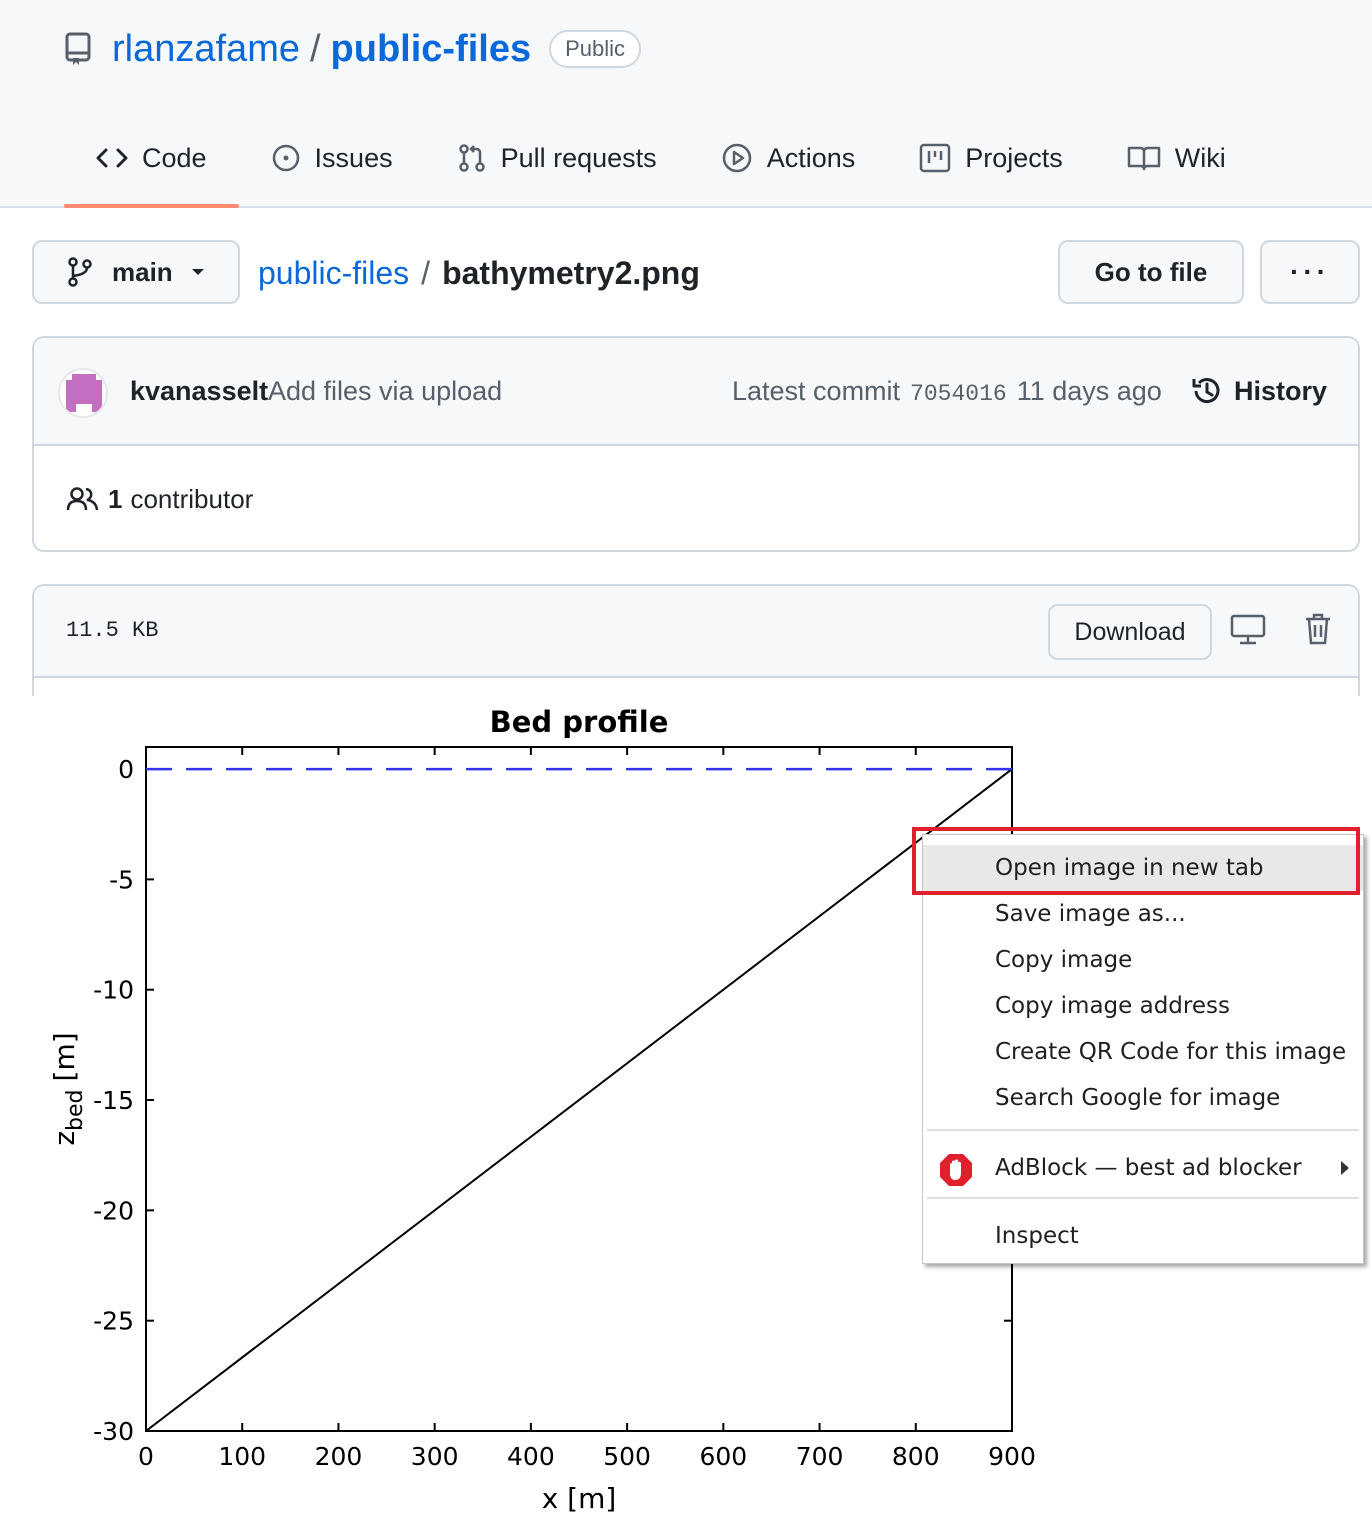  Describe the element at coordinates (1200, 157) in the screenshot. I see `tab-wiki-label: Wiki` at that location.